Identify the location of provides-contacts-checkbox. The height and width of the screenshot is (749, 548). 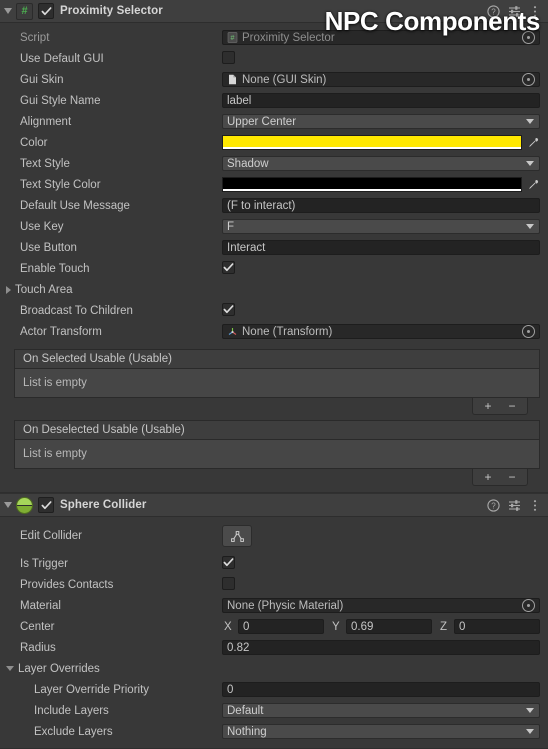
(229, 584).